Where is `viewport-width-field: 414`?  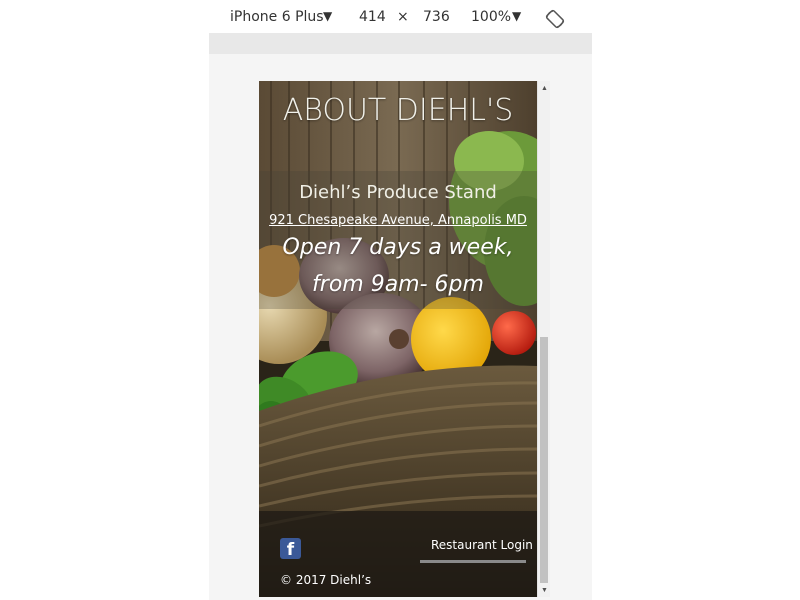
viewport-width-field: 414 is located at coordinates (372, 17).